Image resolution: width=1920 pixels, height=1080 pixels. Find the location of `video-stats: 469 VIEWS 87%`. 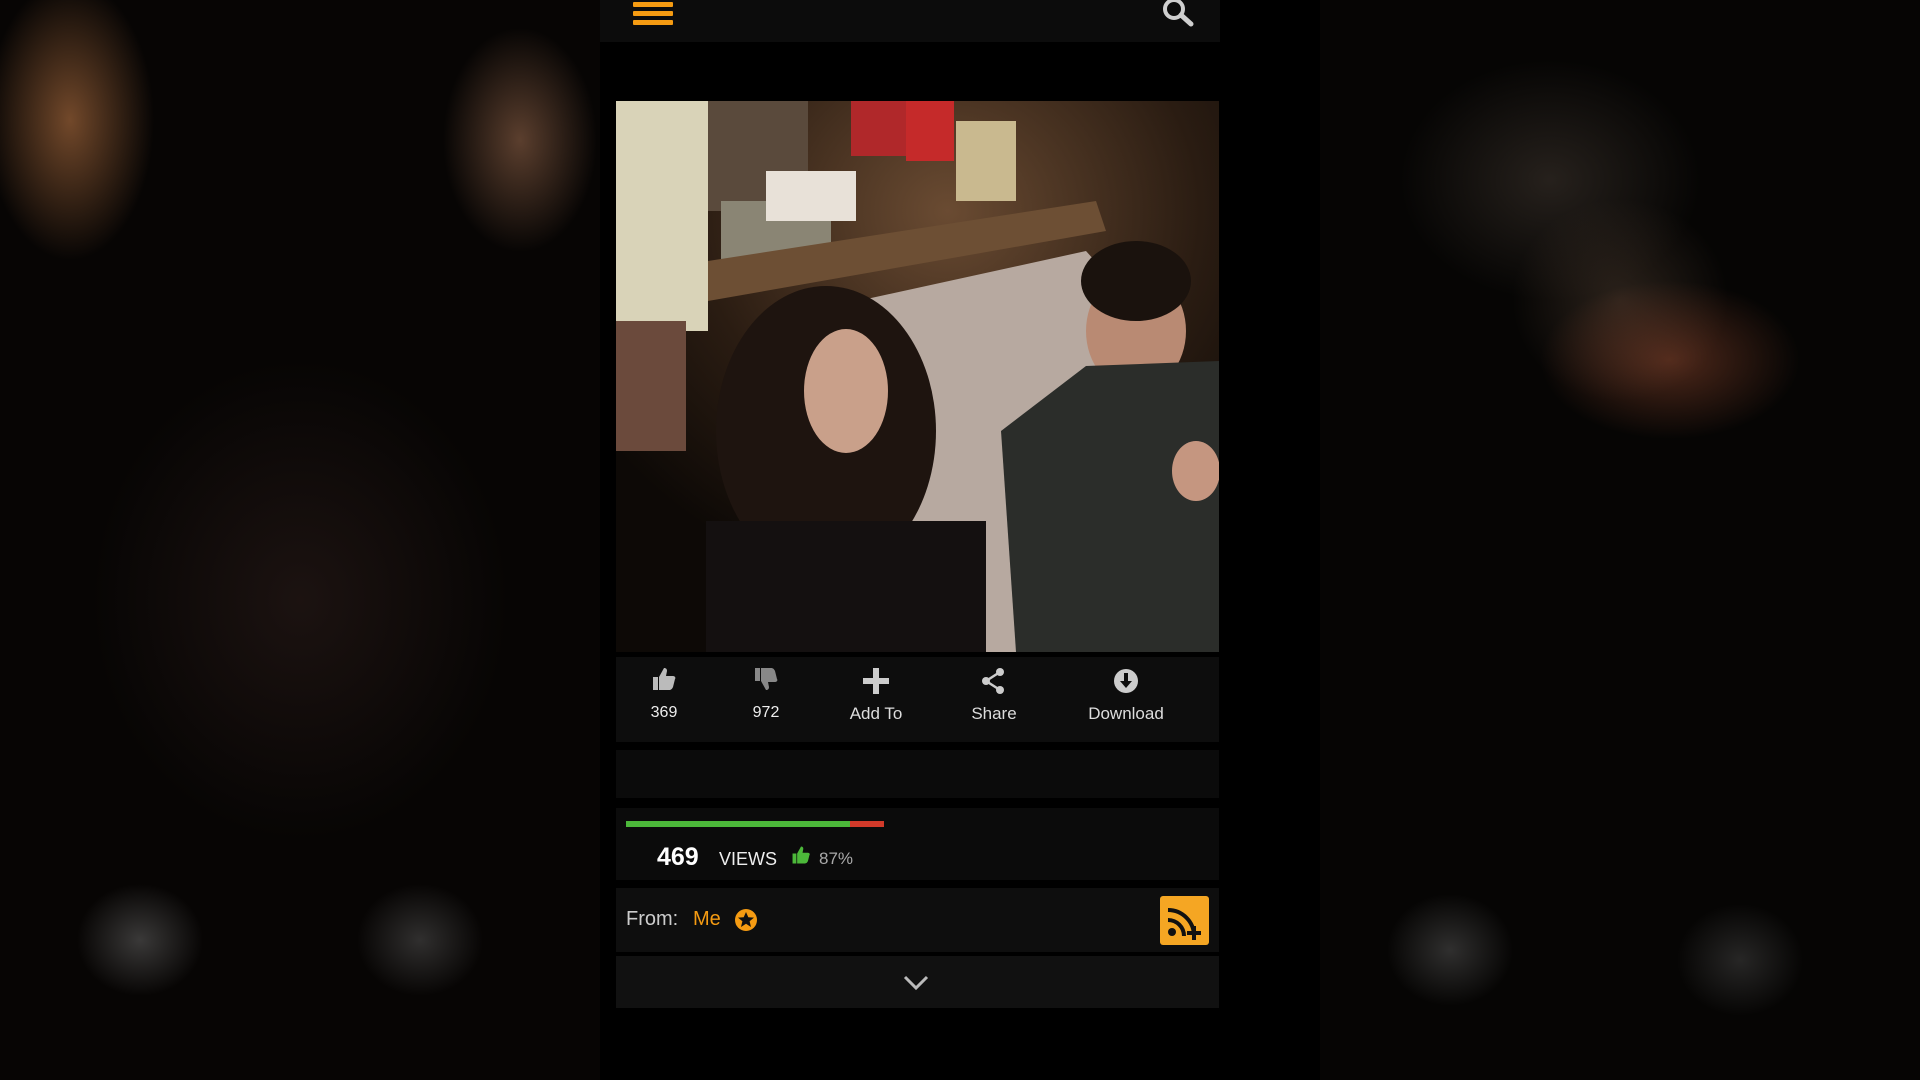

video-stats: 469 VIEWS 87% is located at coordinates (917, 844).